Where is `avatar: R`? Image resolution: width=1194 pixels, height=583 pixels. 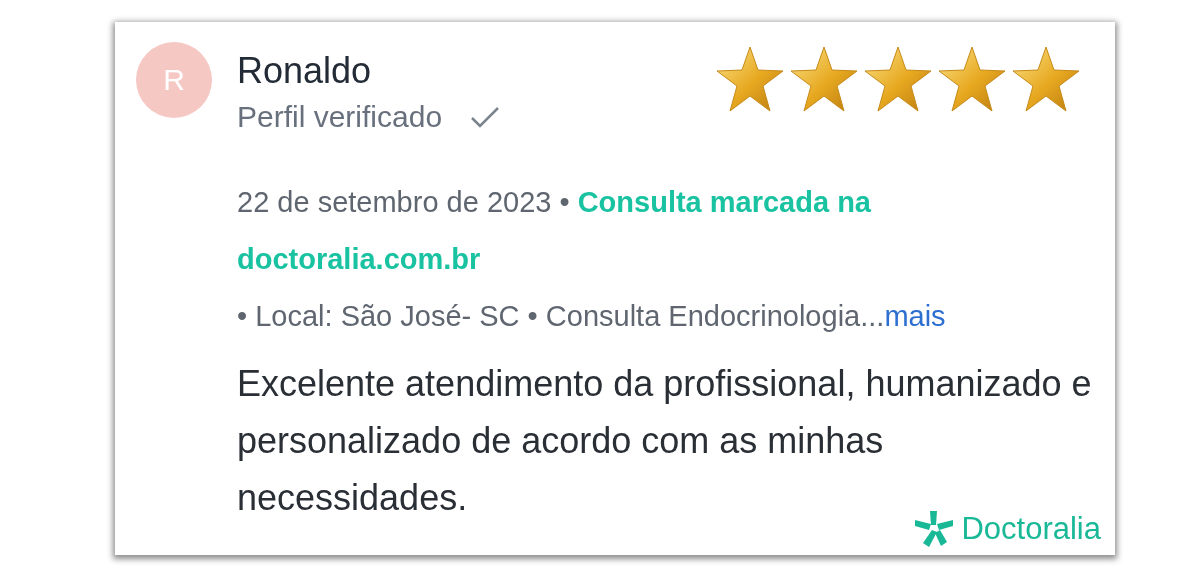
avatar: R is located at coordinates (174, 80).